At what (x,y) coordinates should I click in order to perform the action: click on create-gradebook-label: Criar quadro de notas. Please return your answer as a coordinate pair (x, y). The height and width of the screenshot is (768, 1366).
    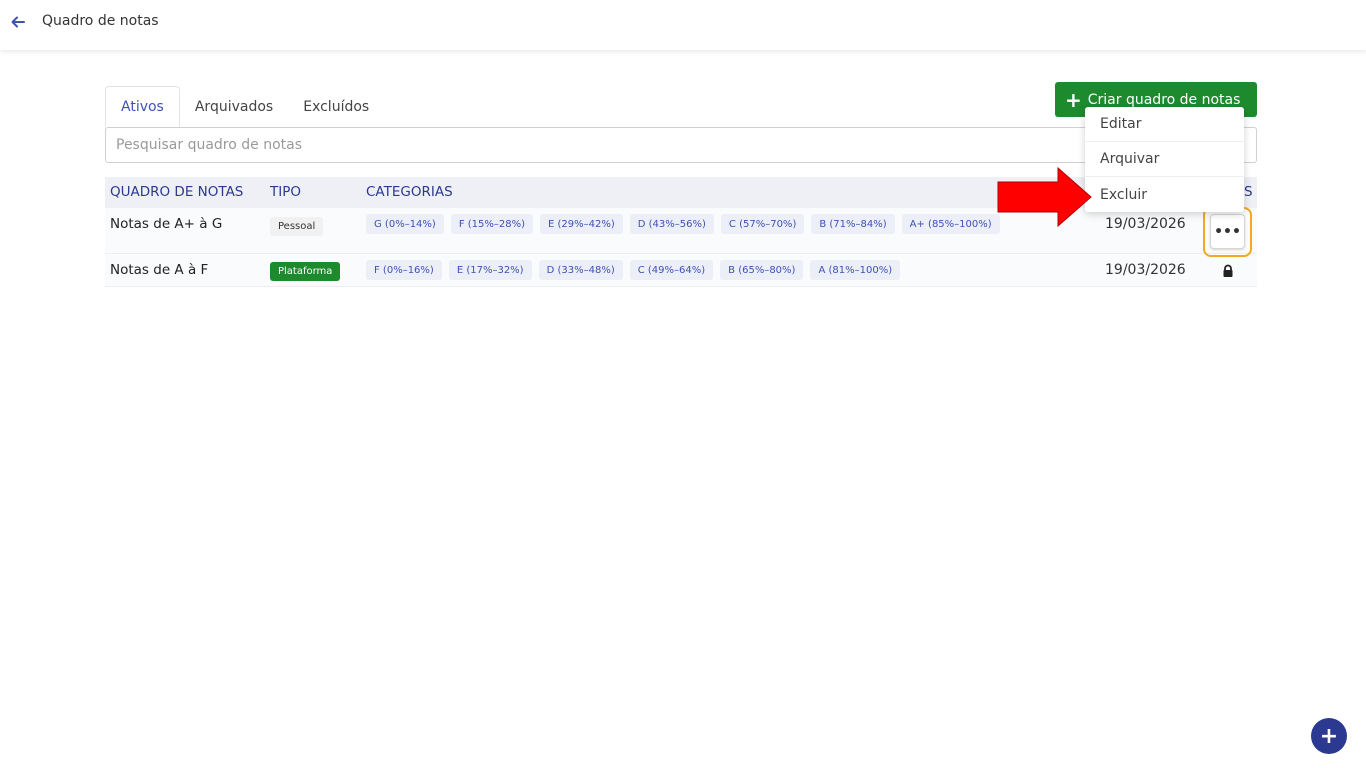
    Looking at the image, I should click on (1164, 99).